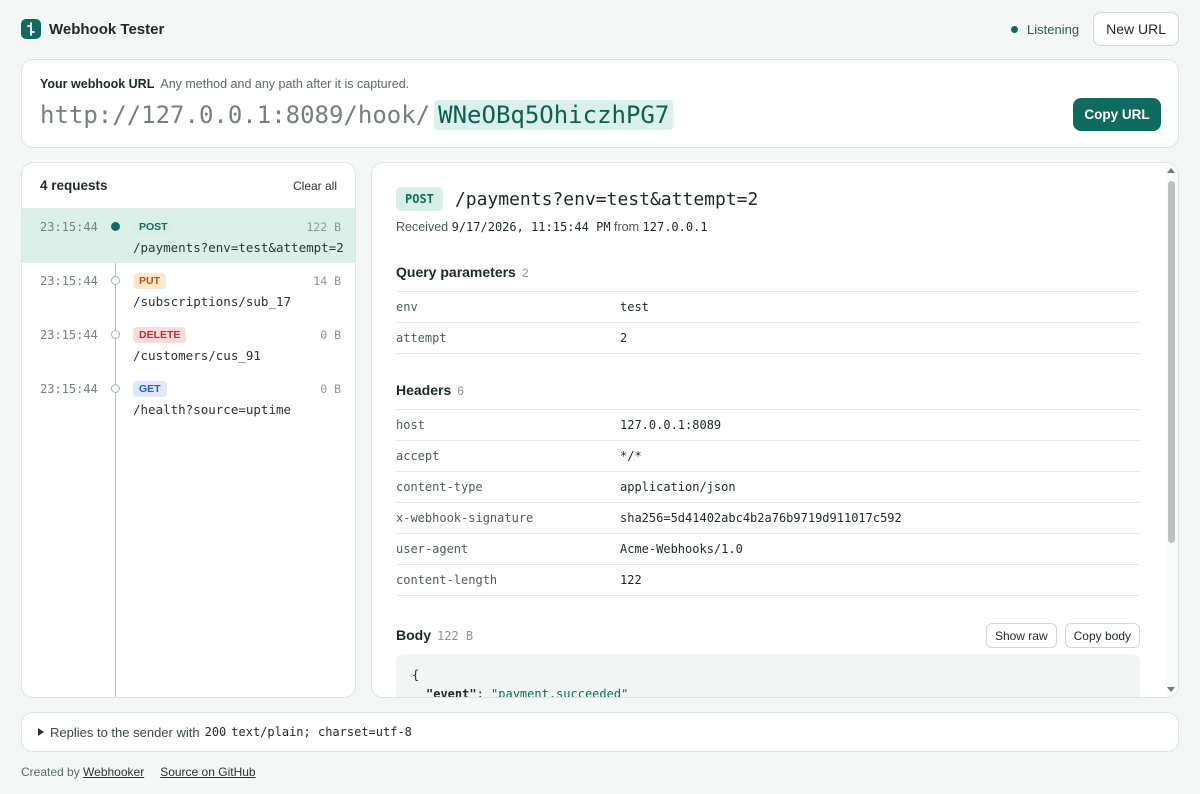 The height and width of the screenshot is (794, 1200). Describe the element at coordinates (153, 227) in the screenshot. I see `method-badge: POST` at that location.